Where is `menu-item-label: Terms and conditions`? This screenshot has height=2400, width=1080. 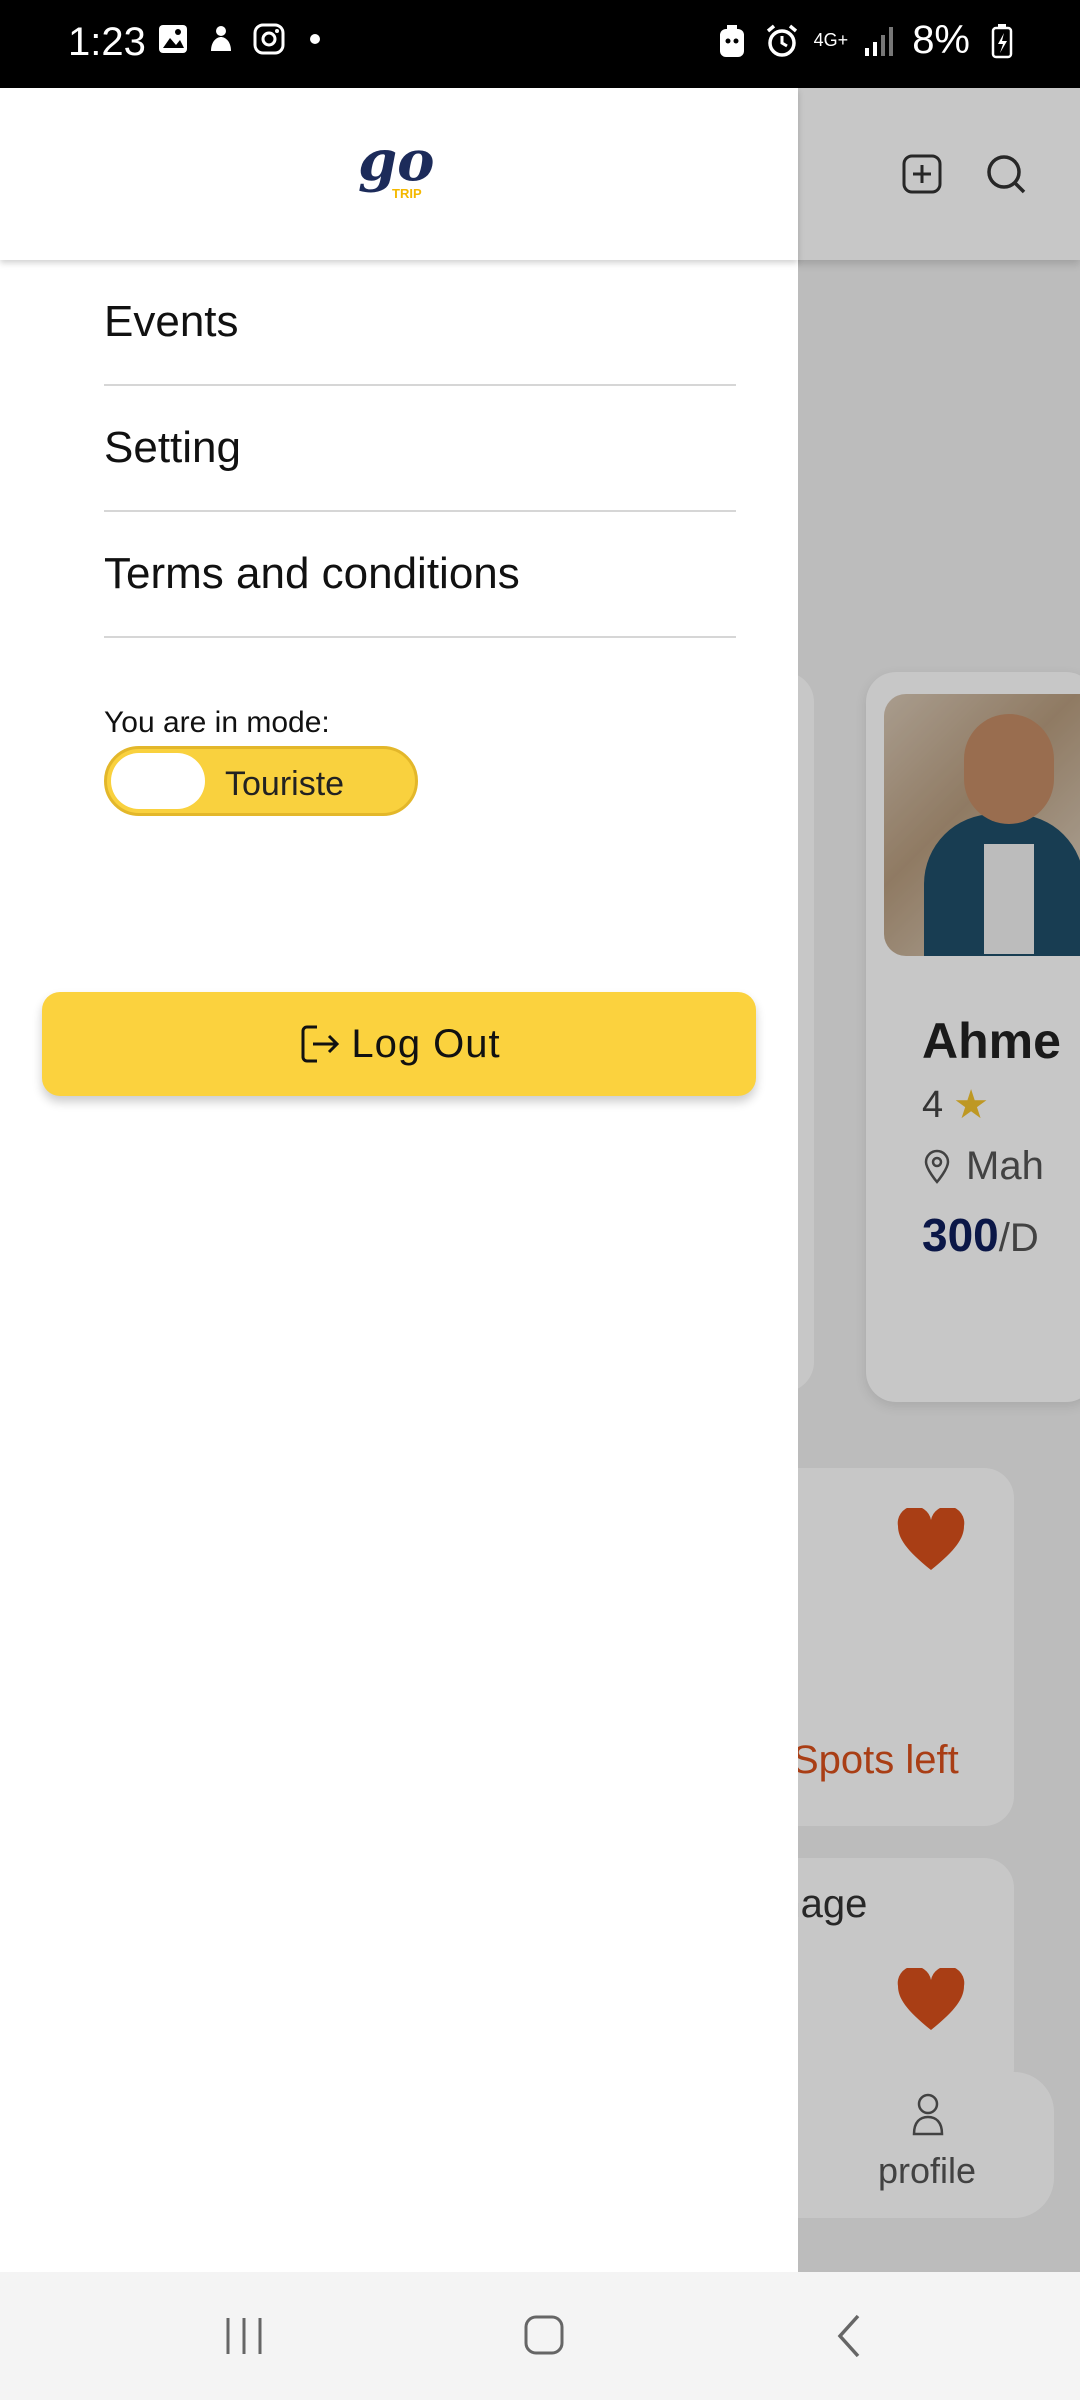
menu-item-label: Terms and conditions is located at coordinates (312, 573).